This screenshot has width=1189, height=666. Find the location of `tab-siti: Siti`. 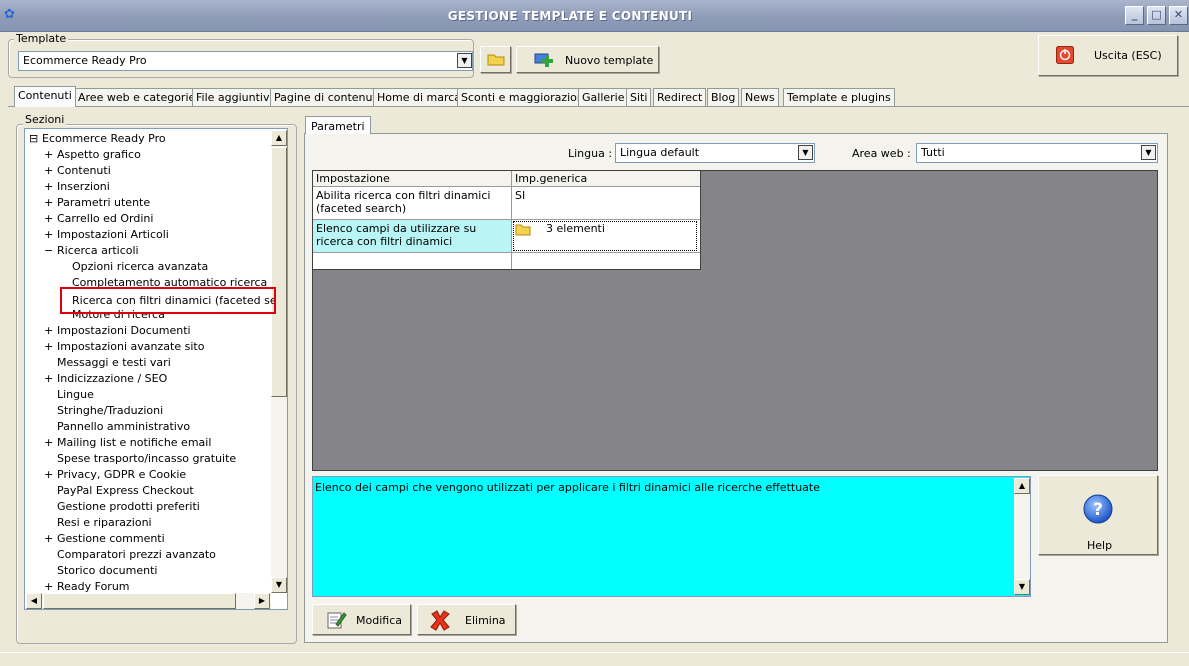

tab-siti: Siti is located at coordinates (639, 97).